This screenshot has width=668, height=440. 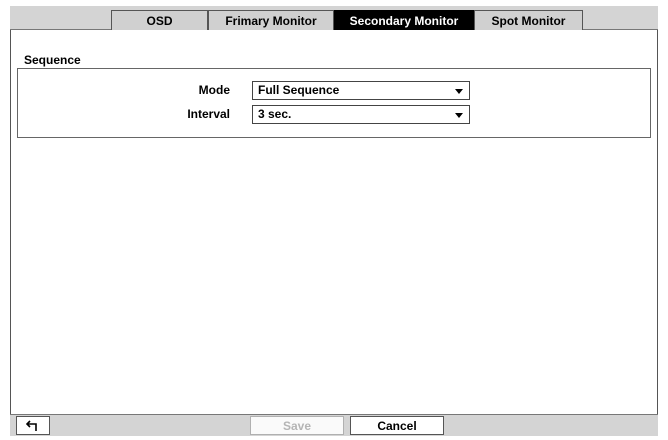 I want to click on tab-primary-monitor: Frimary Monitor, so click(x=271, y=20).